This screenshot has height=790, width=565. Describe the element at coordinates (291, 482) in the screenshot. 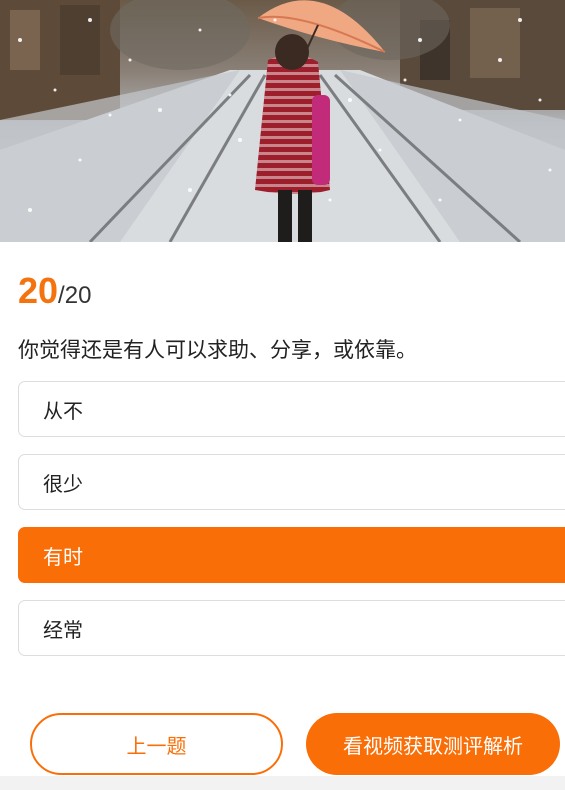

I see `option-rarely: 很少` at that location.